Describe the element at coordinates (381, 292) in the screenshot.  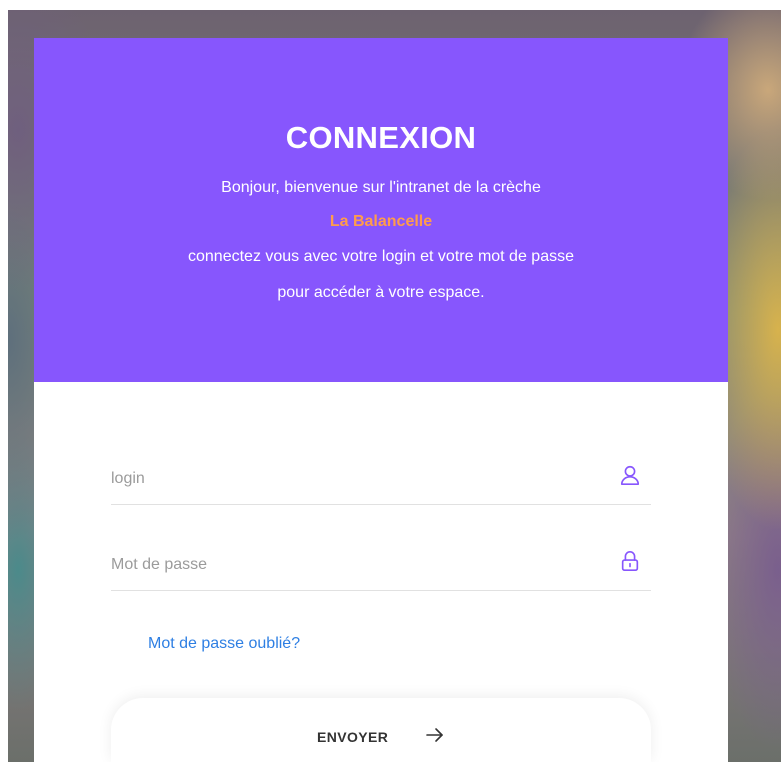
I see `instruction-text-2: pour accéder à votre espace.` at that location.